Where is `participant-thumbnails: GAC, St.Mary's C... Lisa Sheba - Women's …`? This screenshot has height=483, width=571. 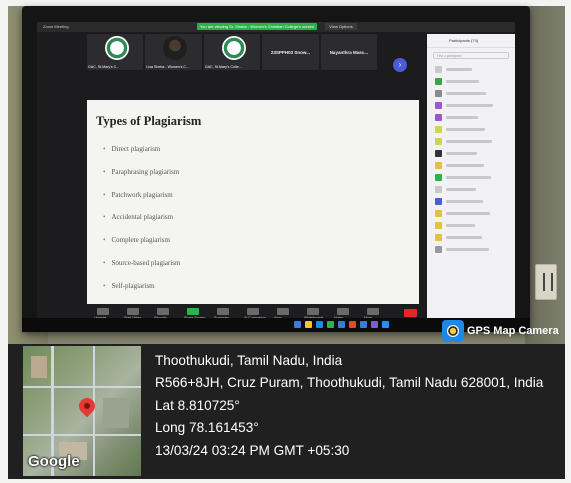
participant-thumbnails: GAC, St.Mary's C... Lisa Sheba - Women's … is located at coordinates (232, 52).